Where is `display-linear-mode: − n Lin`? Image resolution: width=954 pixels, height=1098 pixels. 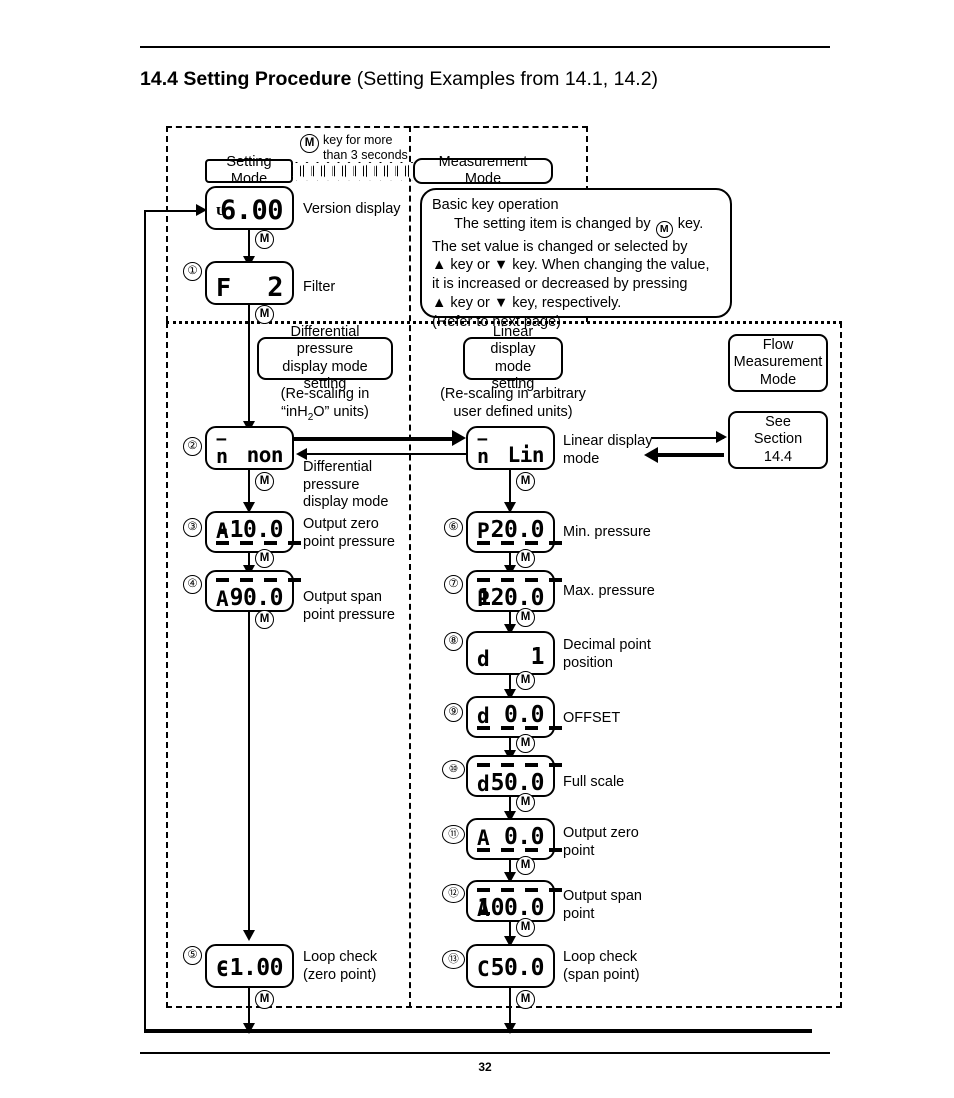 display-linear-mode: − n Lin is located at coordinates (510, 448).